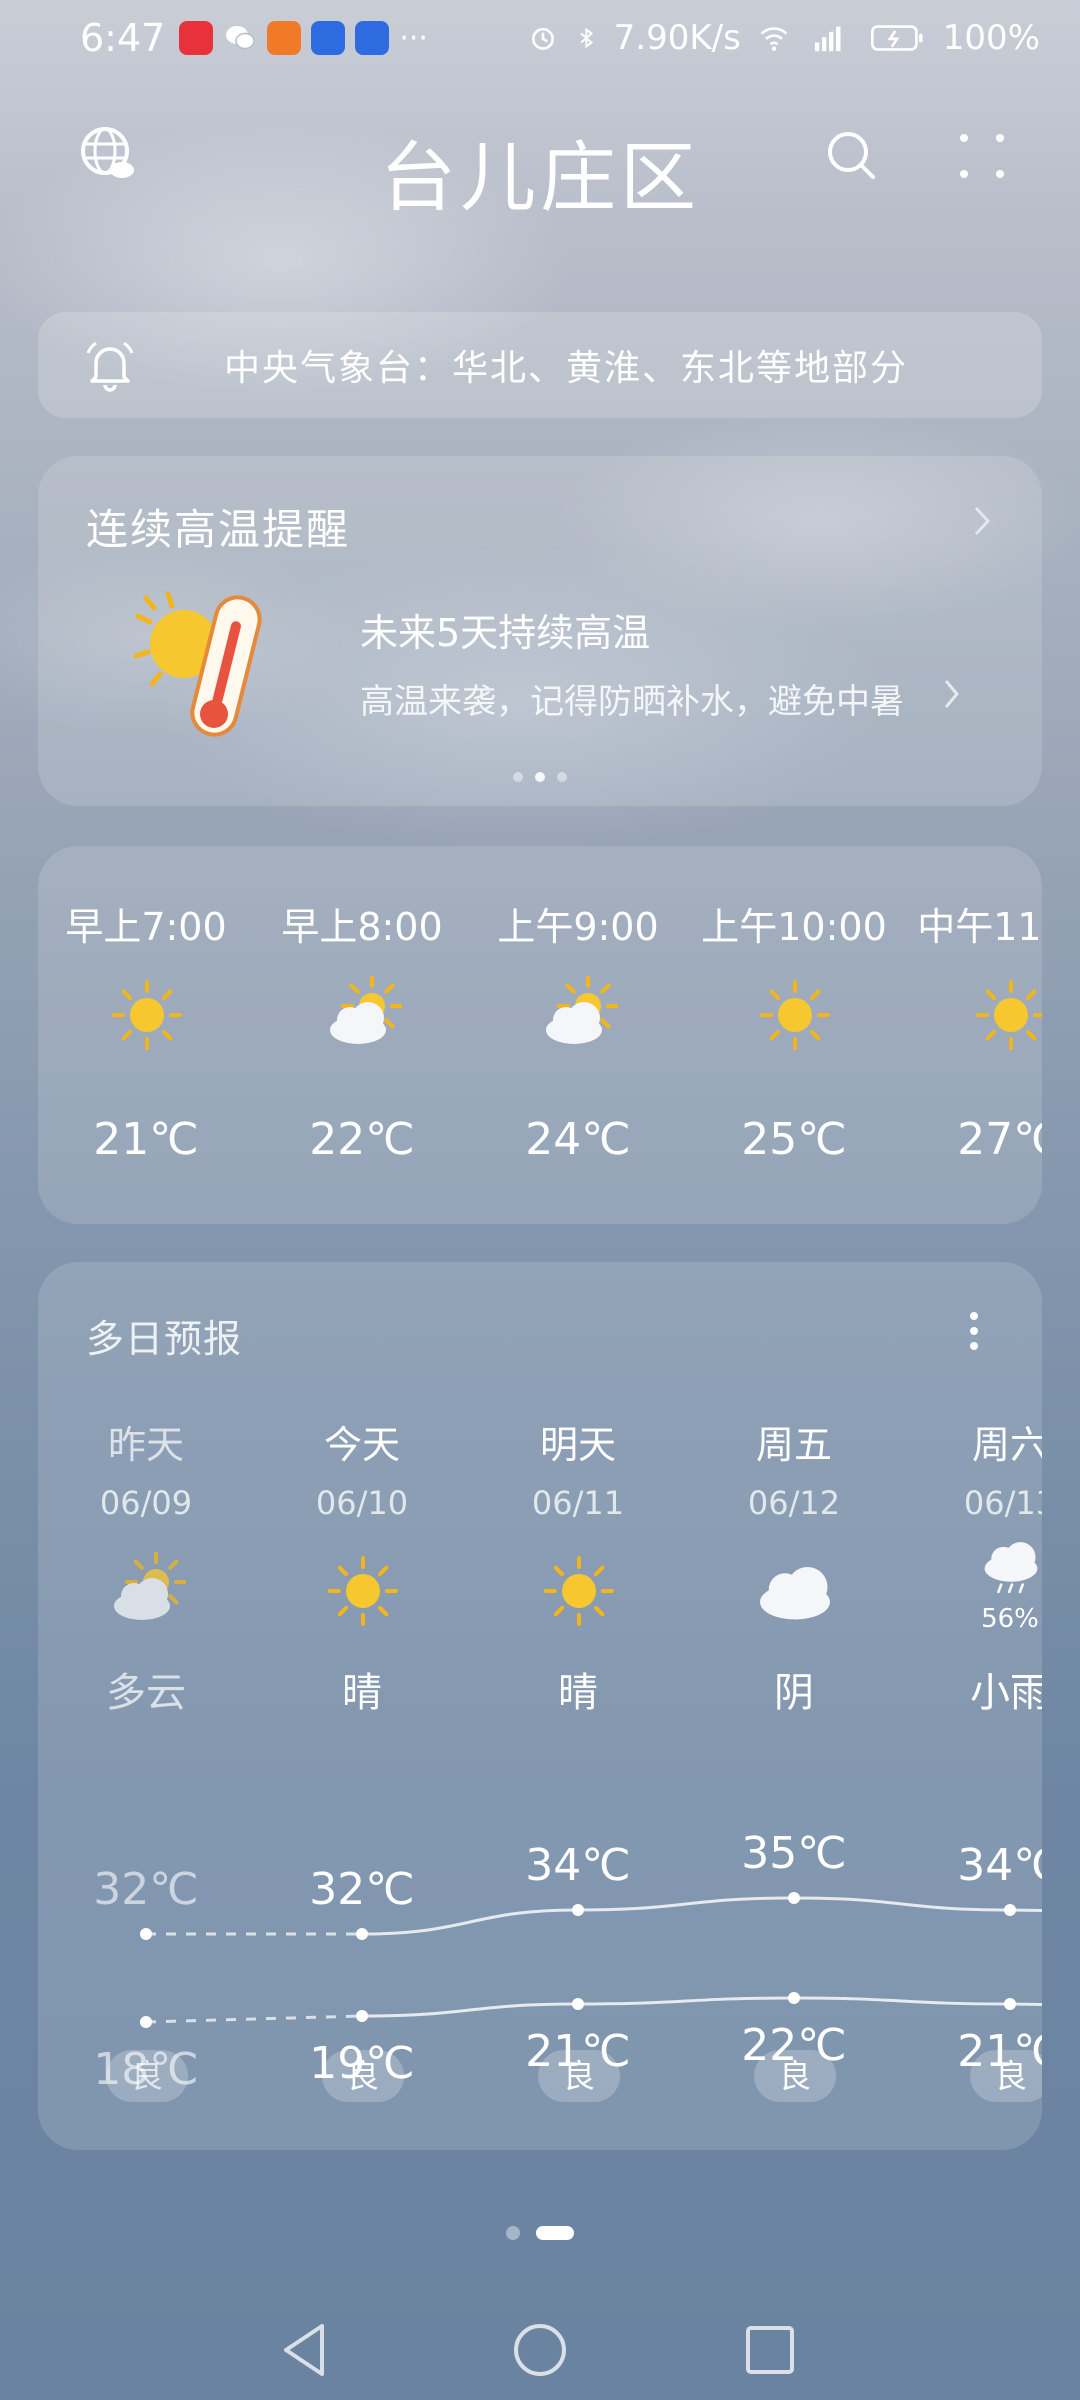 The width and height of the screenshot is (1080, 2400). I want to click on notification-icons: ···, so click(303, 38).